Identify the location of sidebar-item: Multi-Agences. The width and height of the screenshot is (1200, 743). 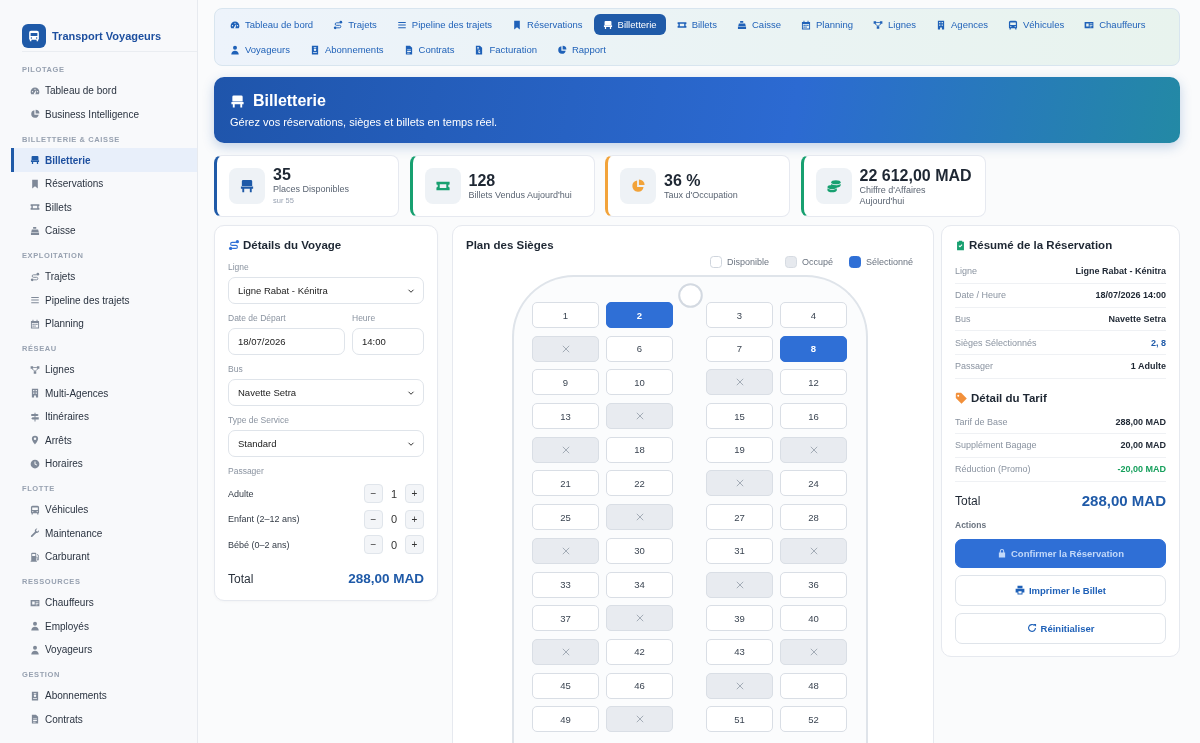
(104, 393).